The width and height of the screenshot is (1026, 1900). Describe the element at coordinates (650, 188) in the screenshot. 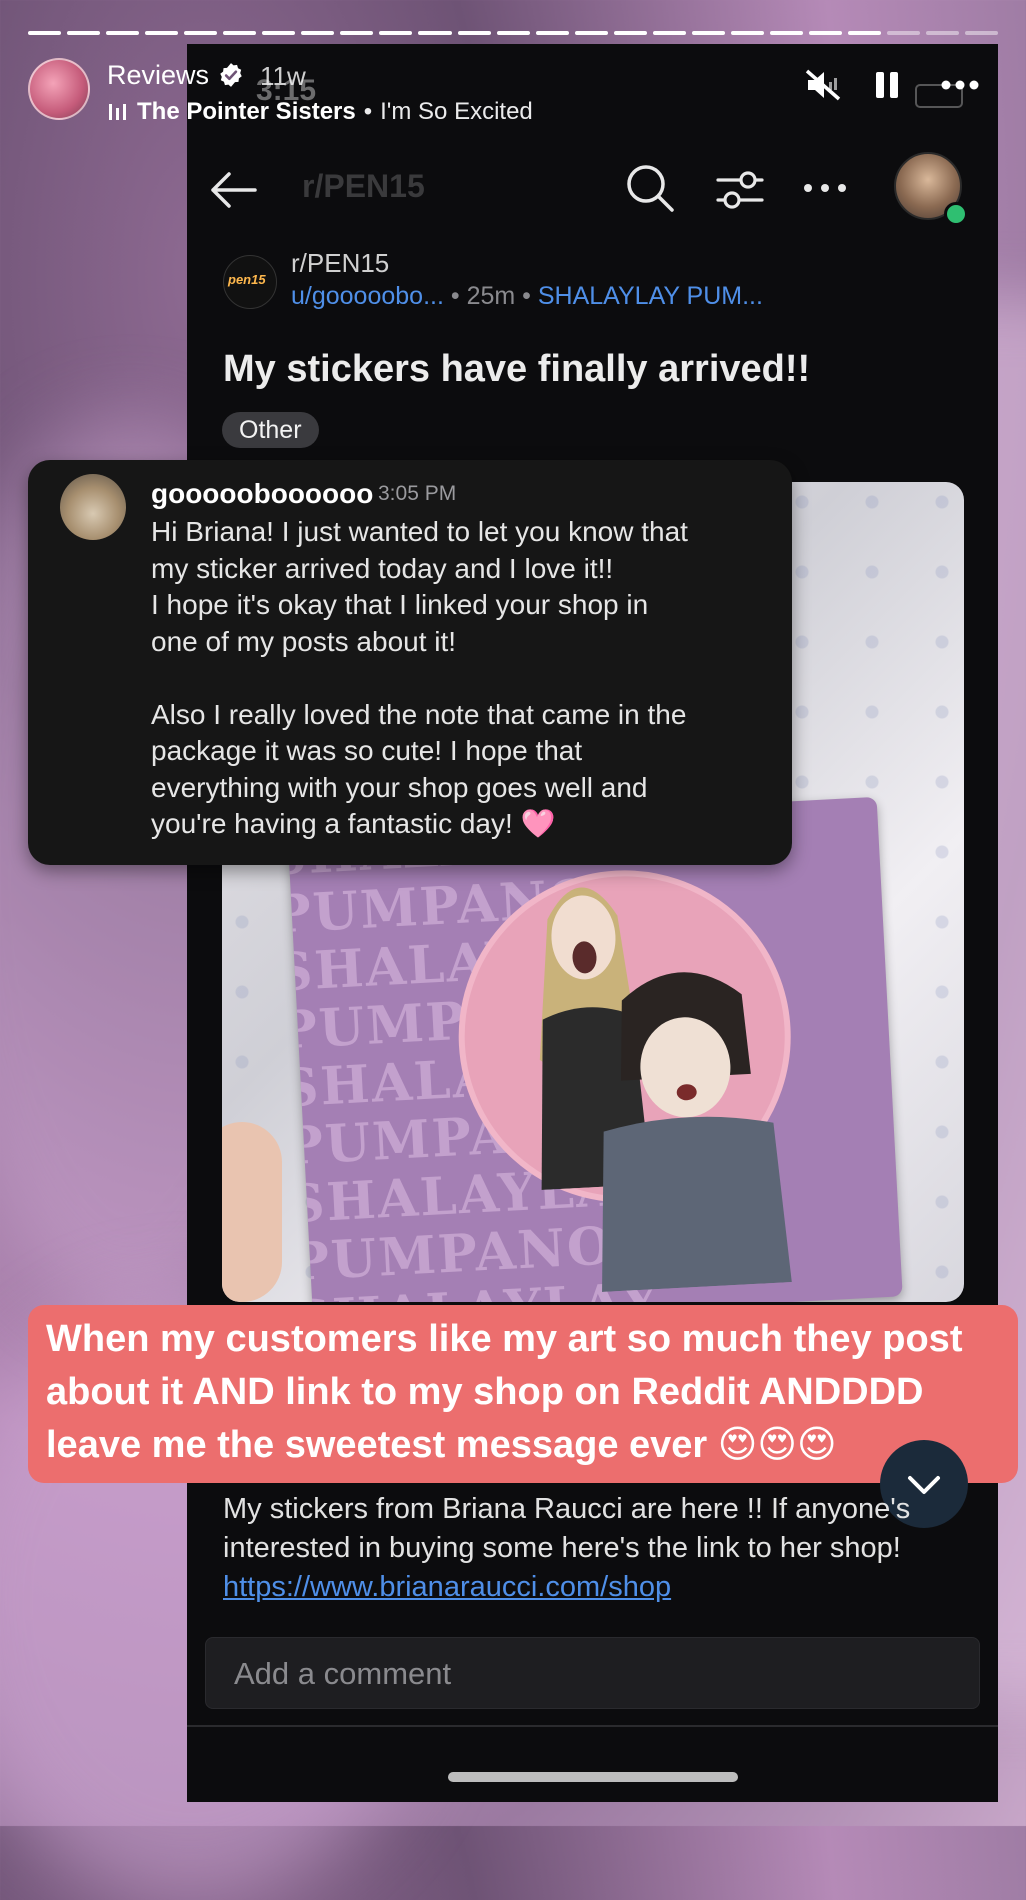

I see `search-icon` at that location.